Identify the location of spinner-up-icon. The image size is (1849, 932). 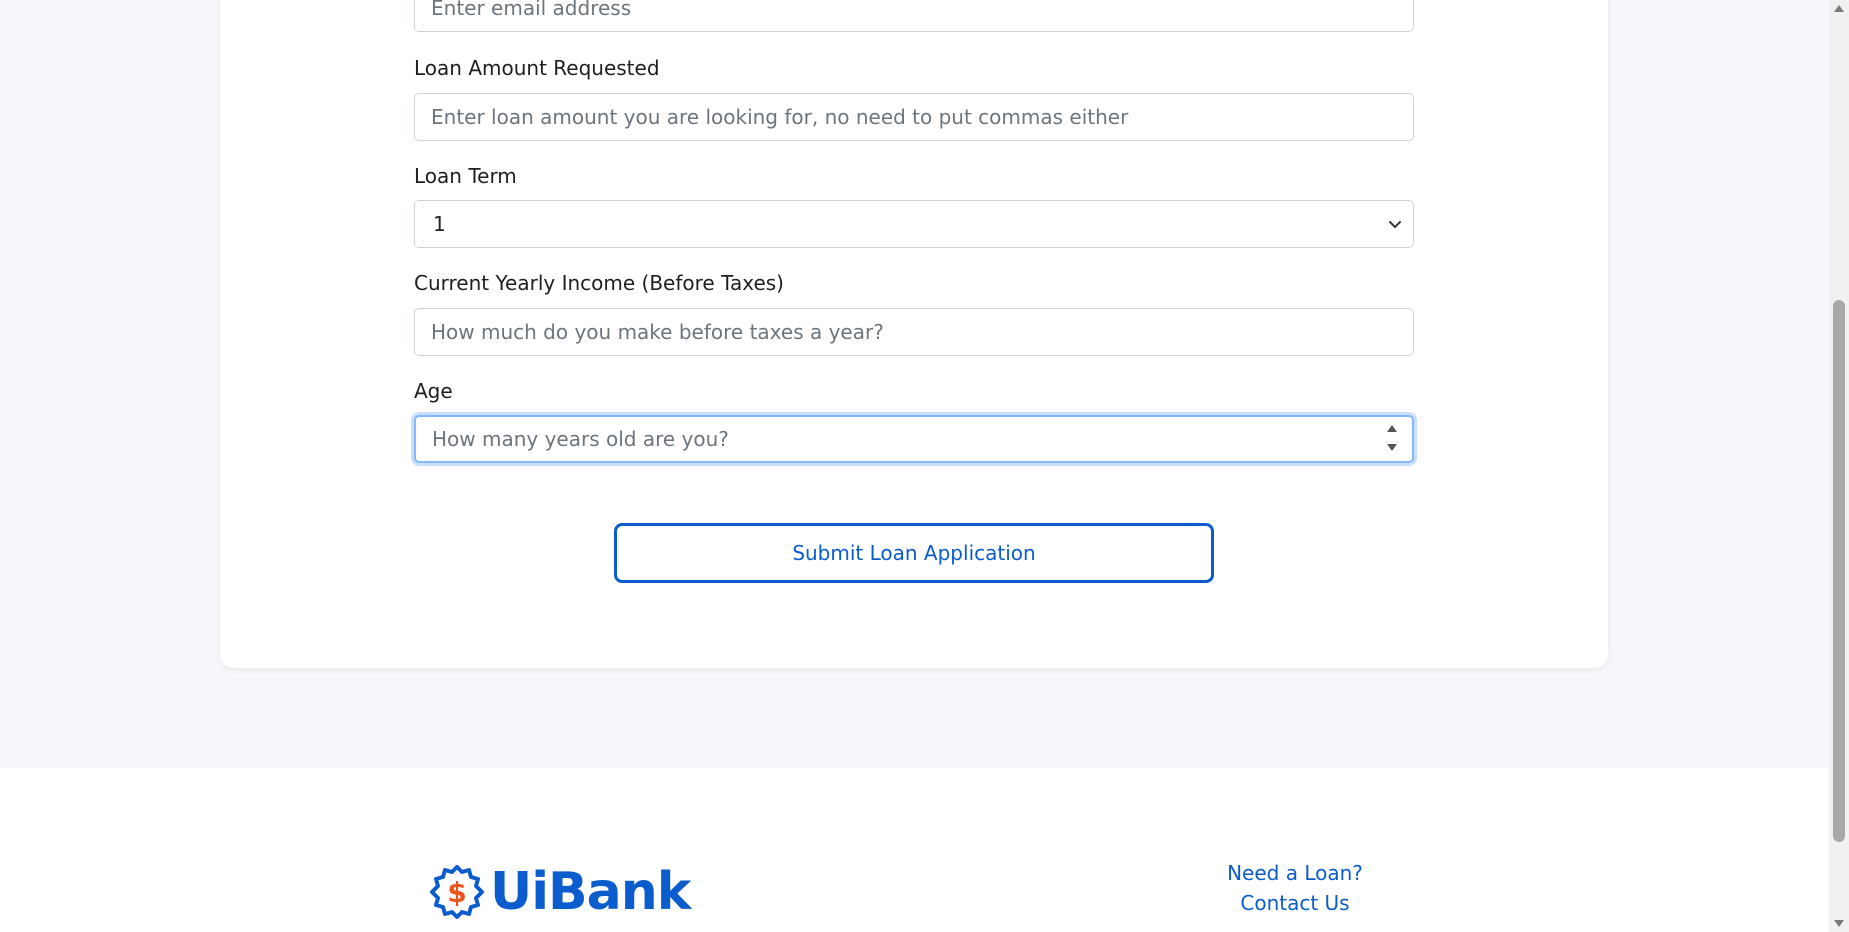
(1392, 428).